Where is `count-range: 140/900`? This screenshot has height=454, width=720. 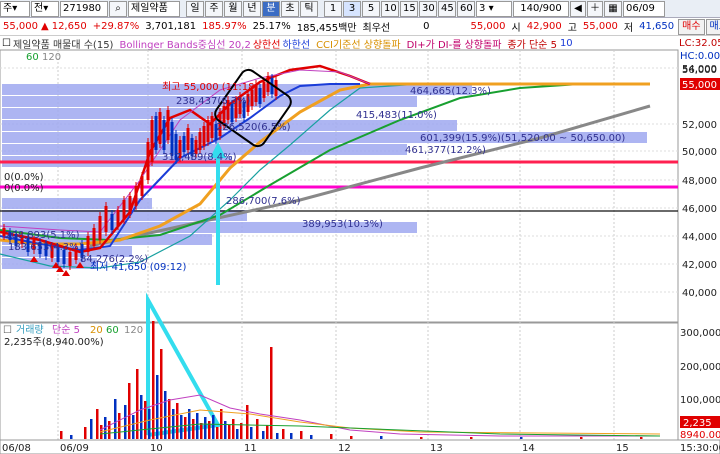
count-range: 140/900 is located at coordinates (541, 8).